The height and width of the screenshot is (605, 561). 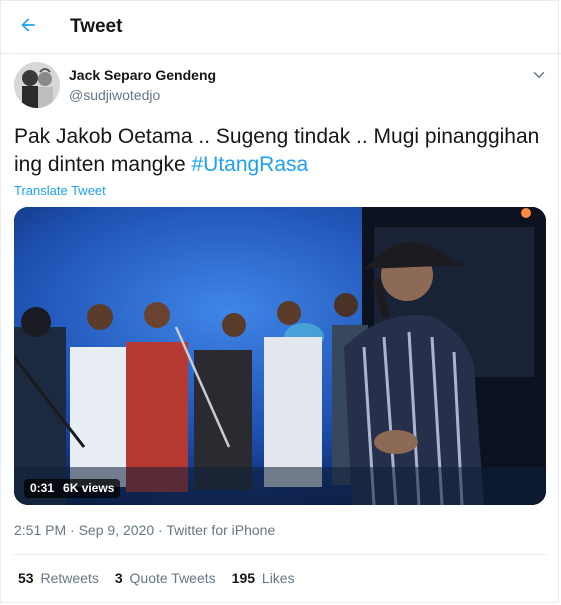 I want to click on retweets-label: Retweets, so click(x=69, y=578).